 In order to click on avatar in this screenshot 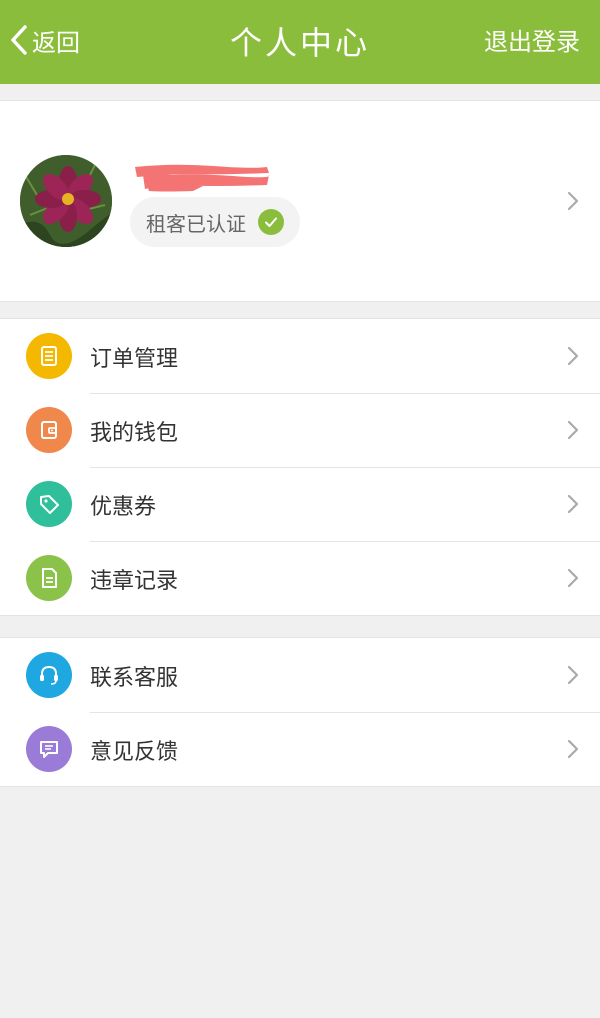, I will do `click(66, 201)`.